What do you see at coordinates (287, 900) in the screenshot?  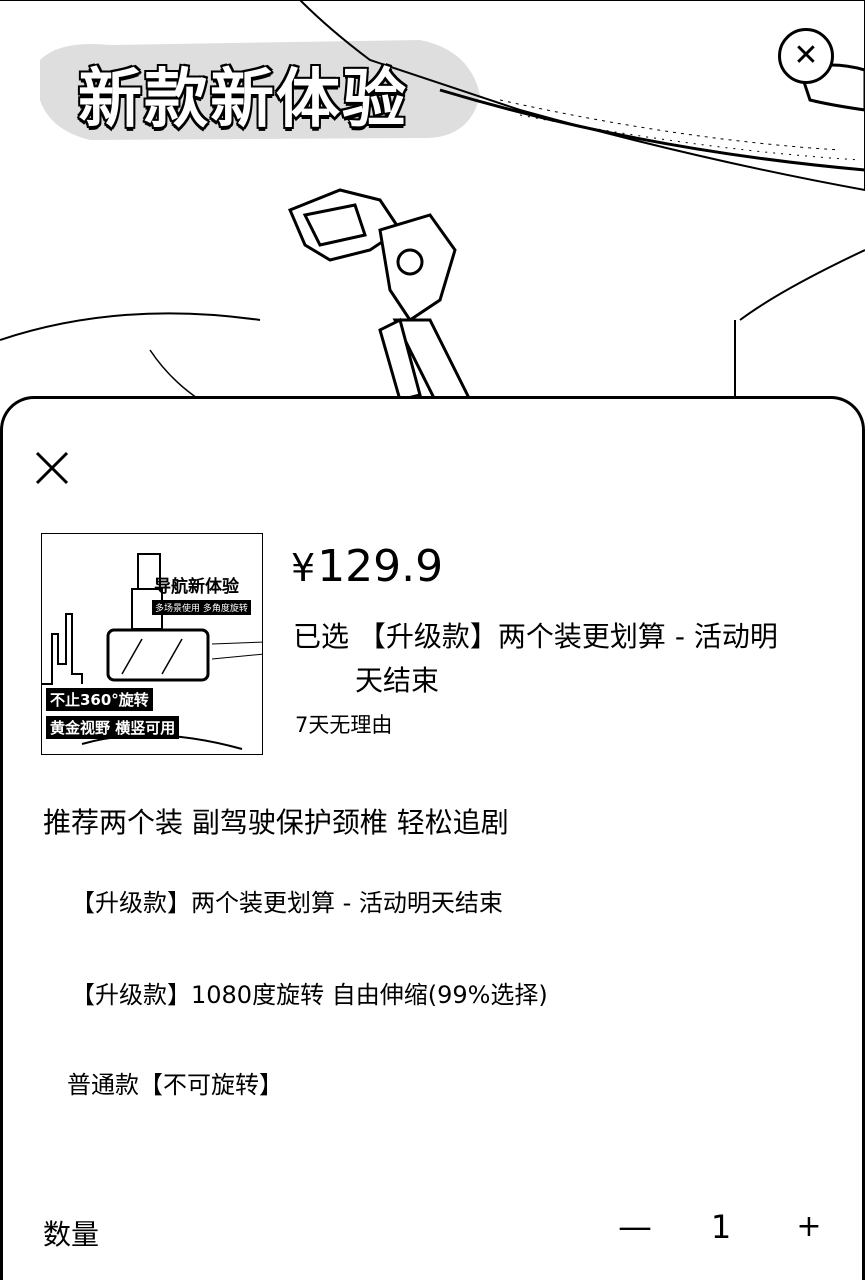 I see `option-upgrade-two-pack: 【升级款】两个装更划算 - 活动明天结束` at bounding box center [287, 900].